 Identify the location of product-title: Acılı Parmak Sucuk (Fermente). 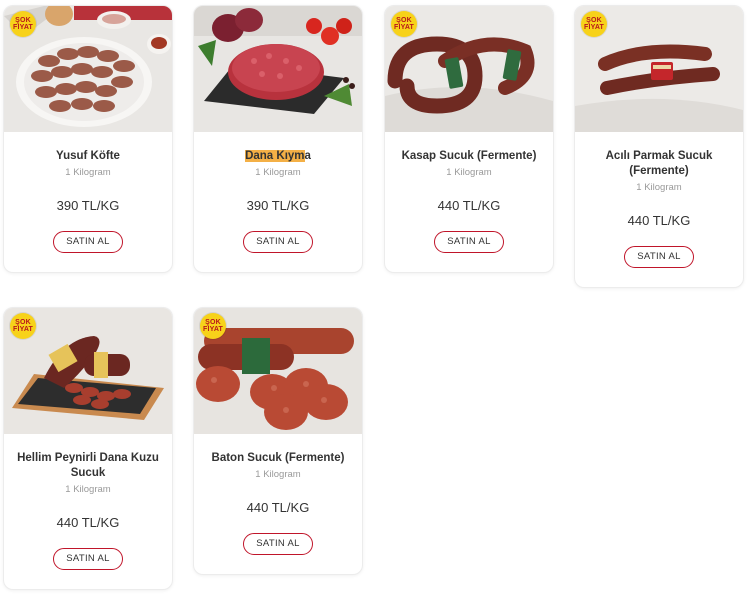
(659, 164).